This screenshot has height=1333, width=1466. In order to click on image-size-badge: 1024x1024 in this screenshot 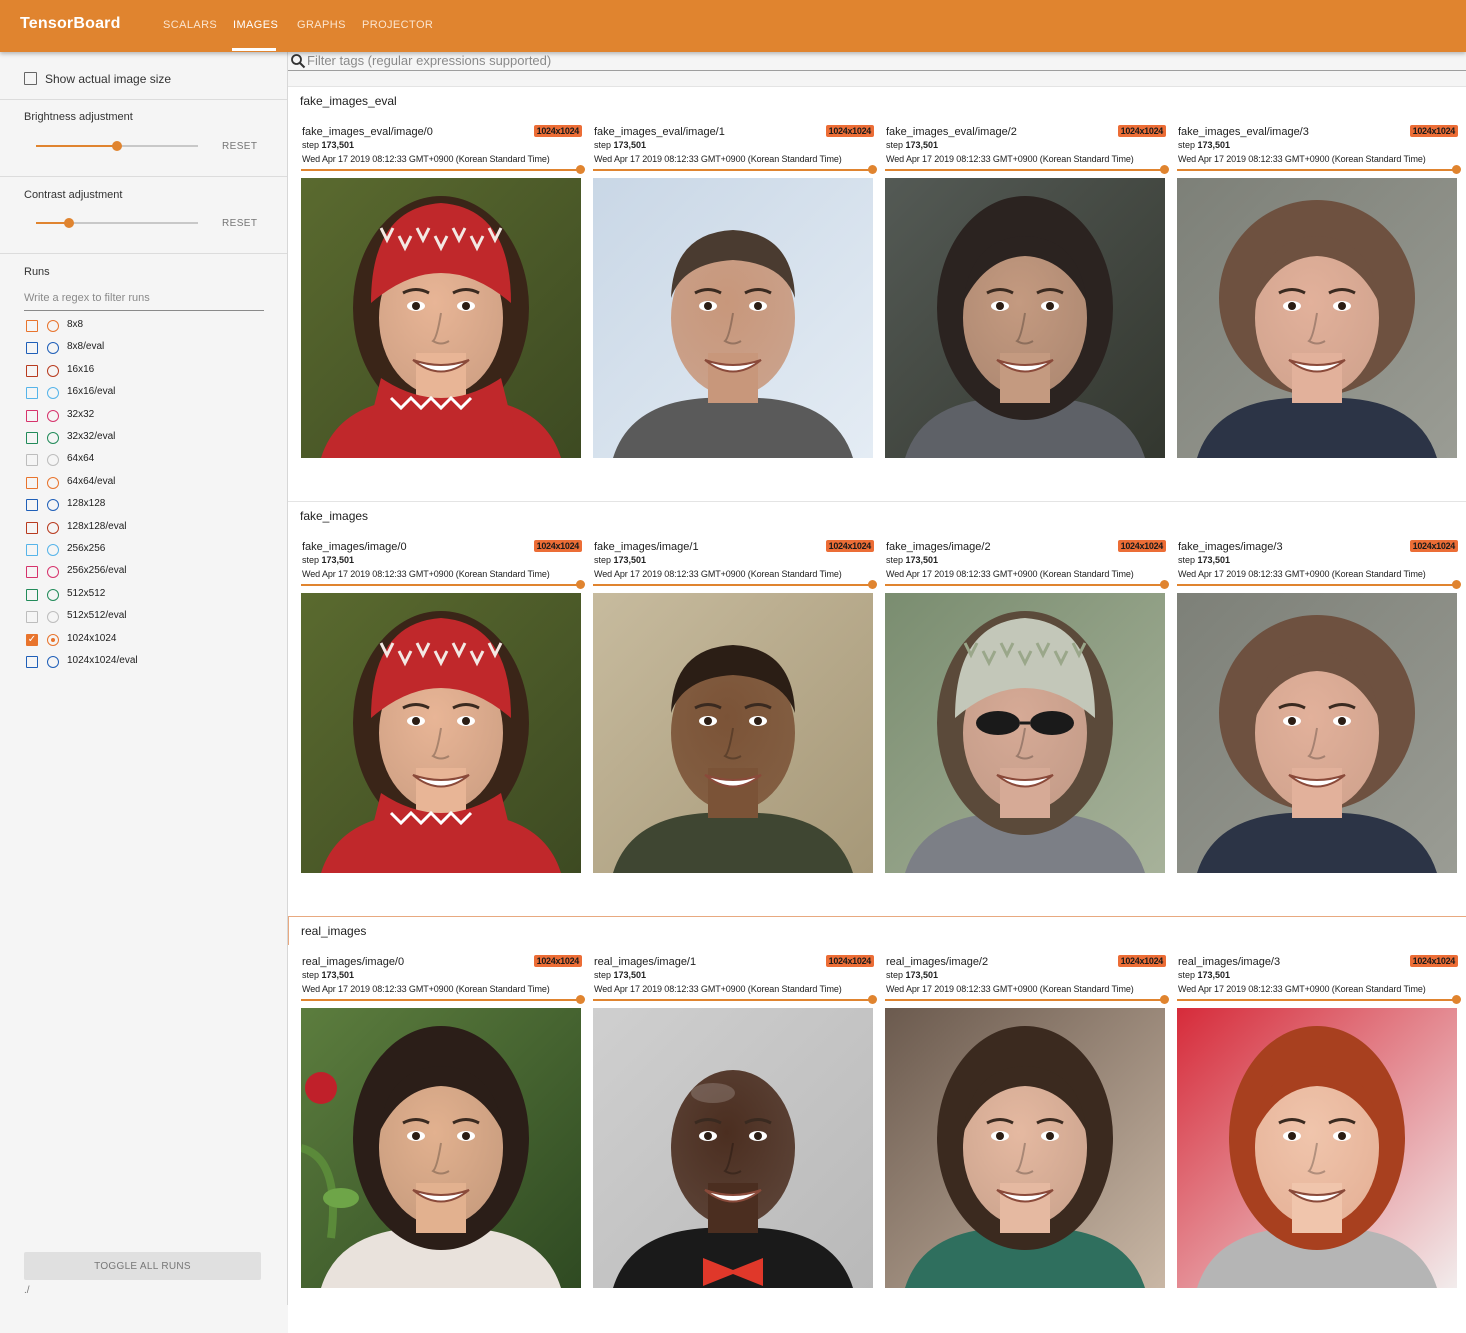, I will do `click(849, 961)`.